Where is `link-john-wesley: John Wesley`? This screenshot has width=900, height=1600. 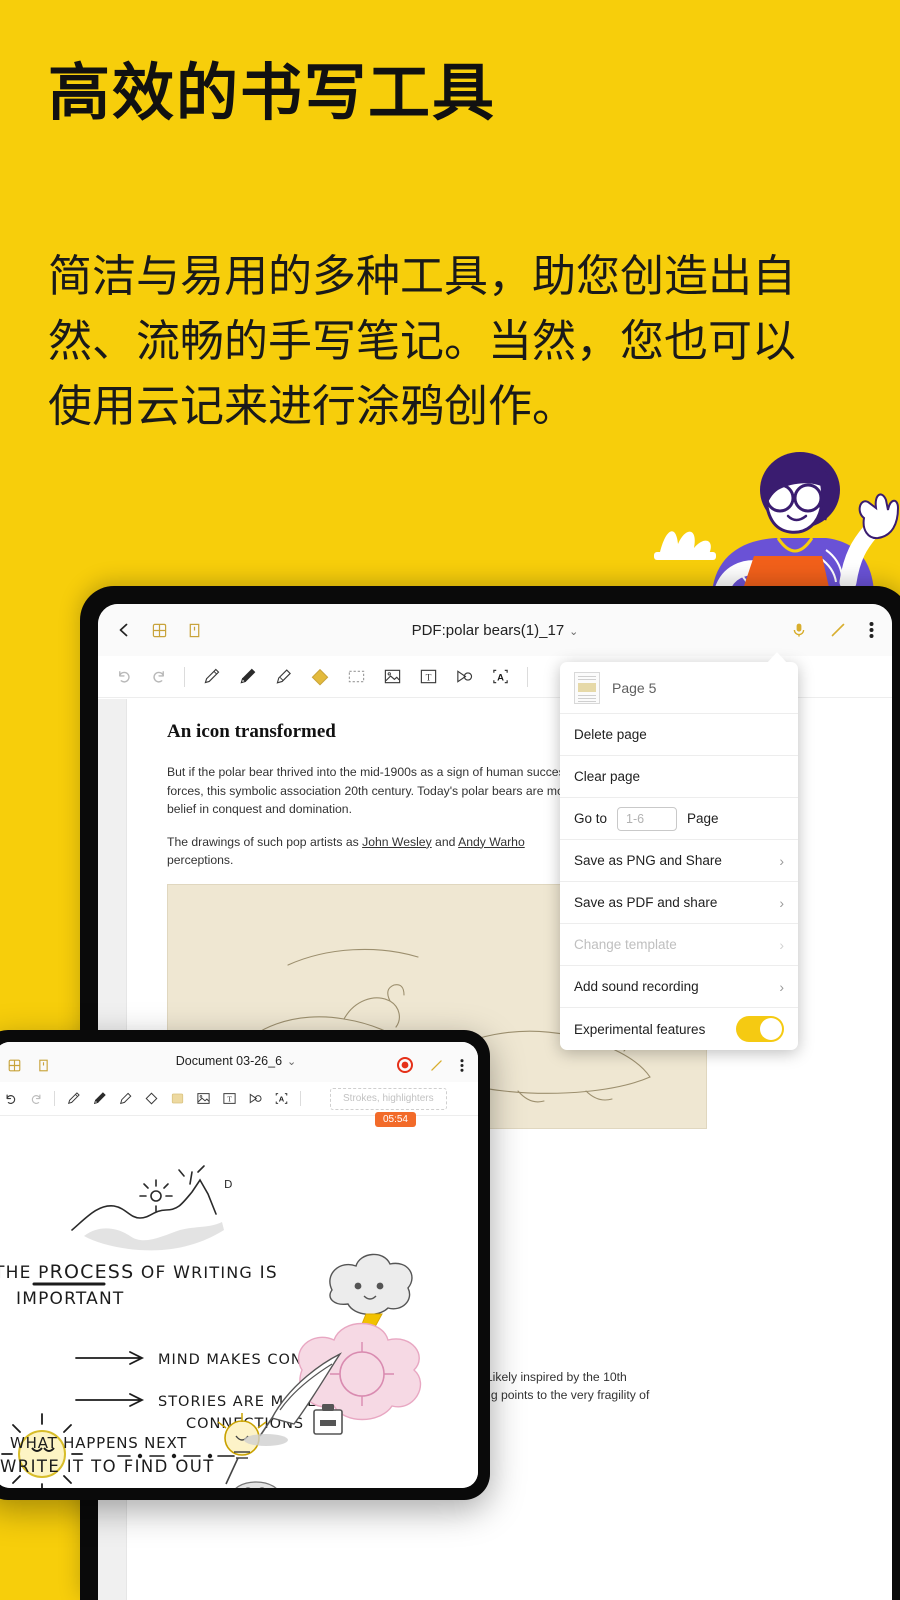
link-john-wesley: John Wesley is located at coordinates (397, 842).